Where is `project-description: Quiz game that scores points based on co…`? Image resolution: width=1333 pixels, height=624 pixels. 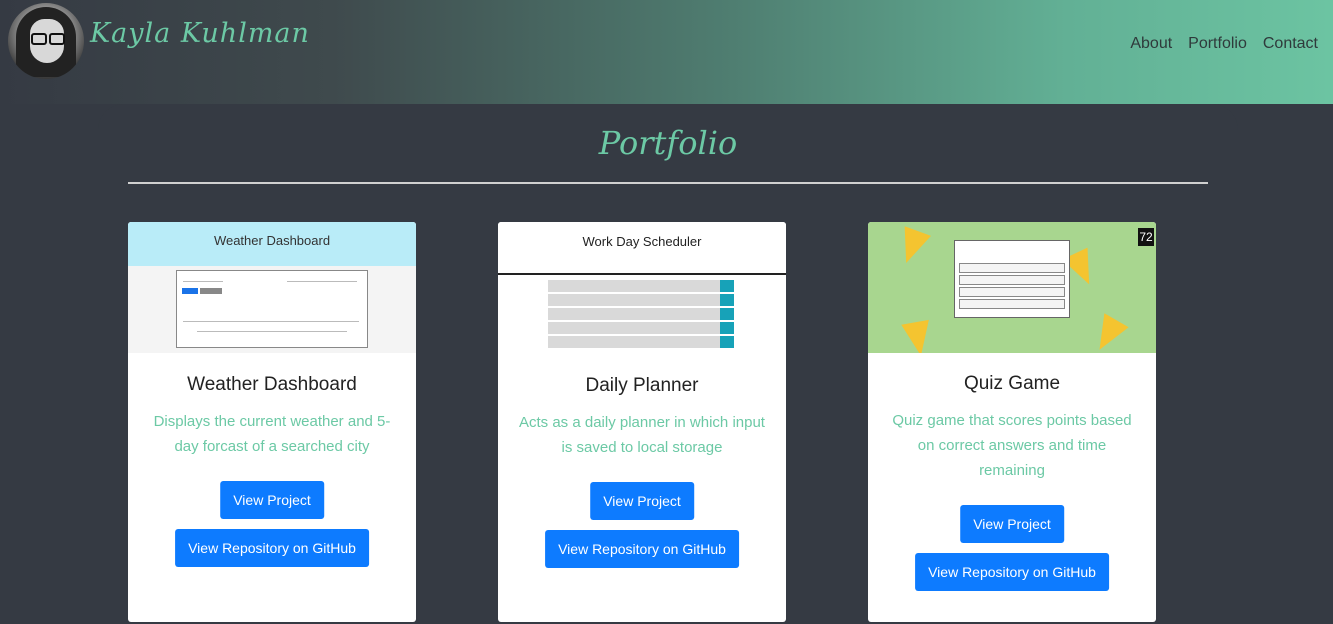
project-description: Quiz game that scores points based on co… is located at coordinates (1012, 445).